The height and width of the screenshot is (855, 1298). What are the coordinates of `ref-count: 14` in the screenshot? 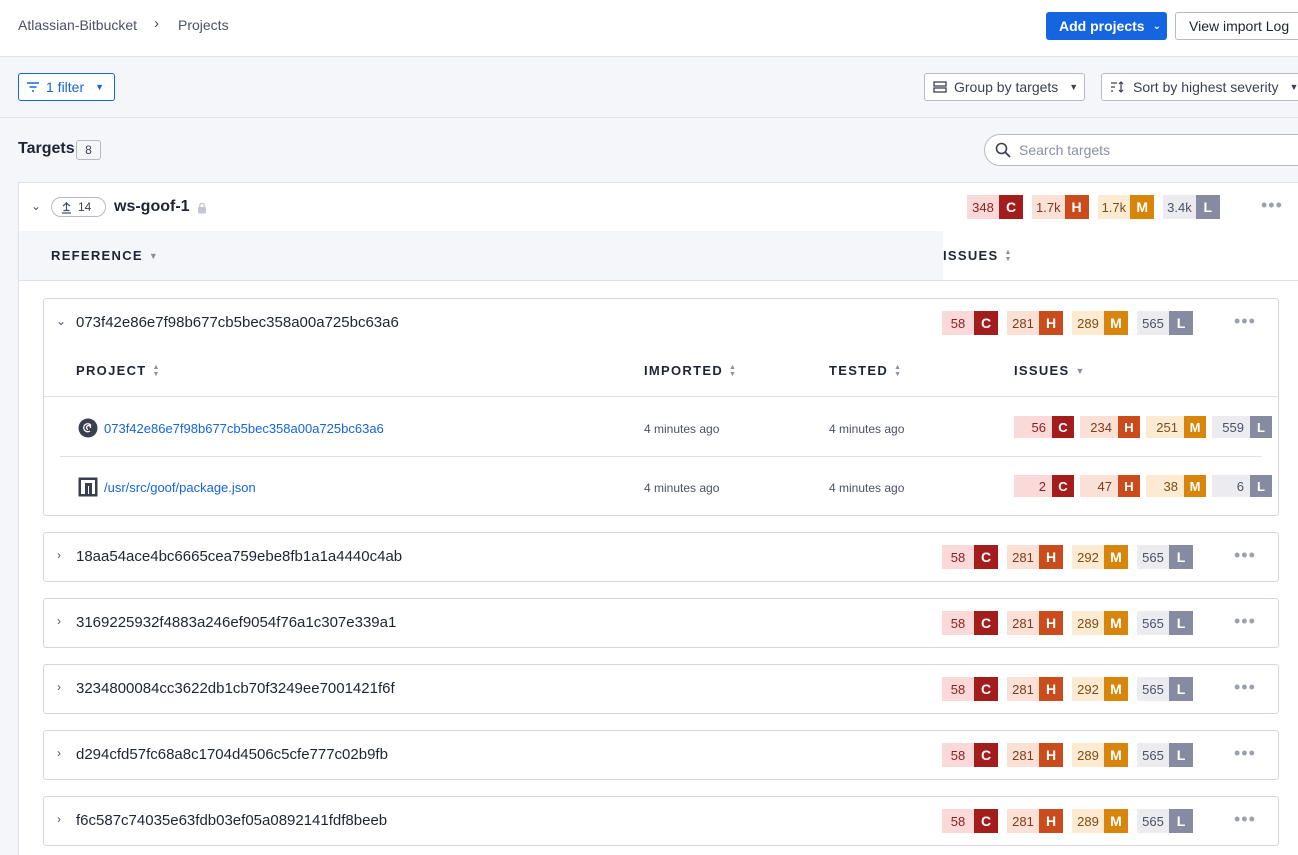 It's located at (85, 207).